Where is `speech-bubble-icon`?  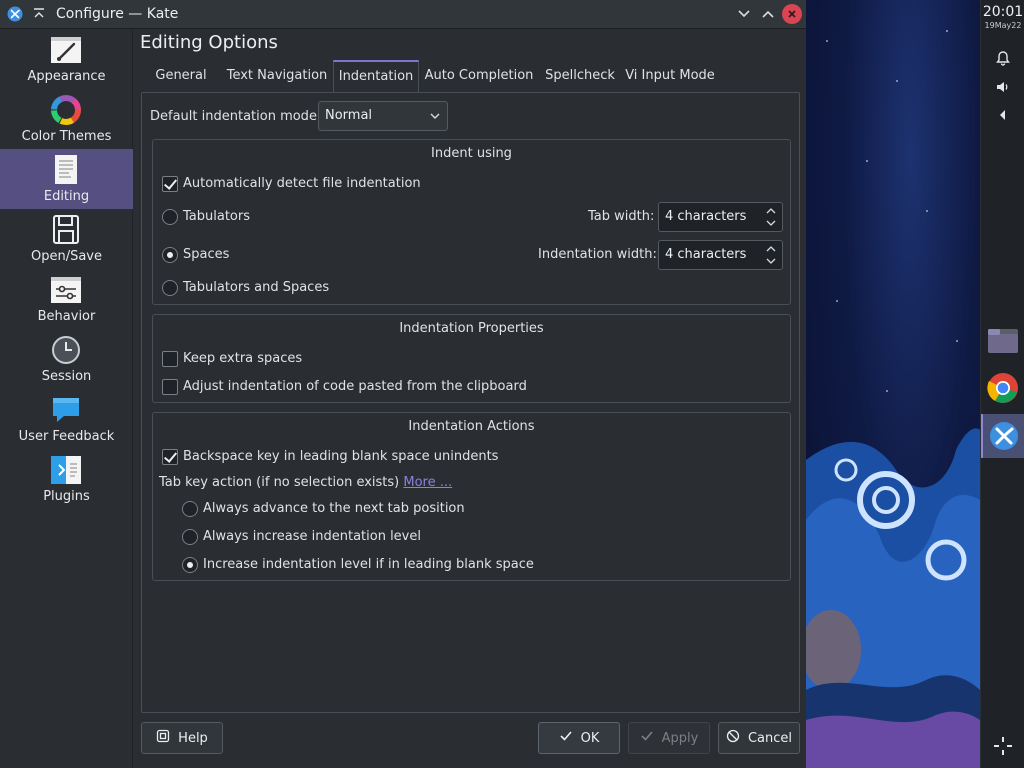
speech-bubble-icon is located at coordinates (66, 410).